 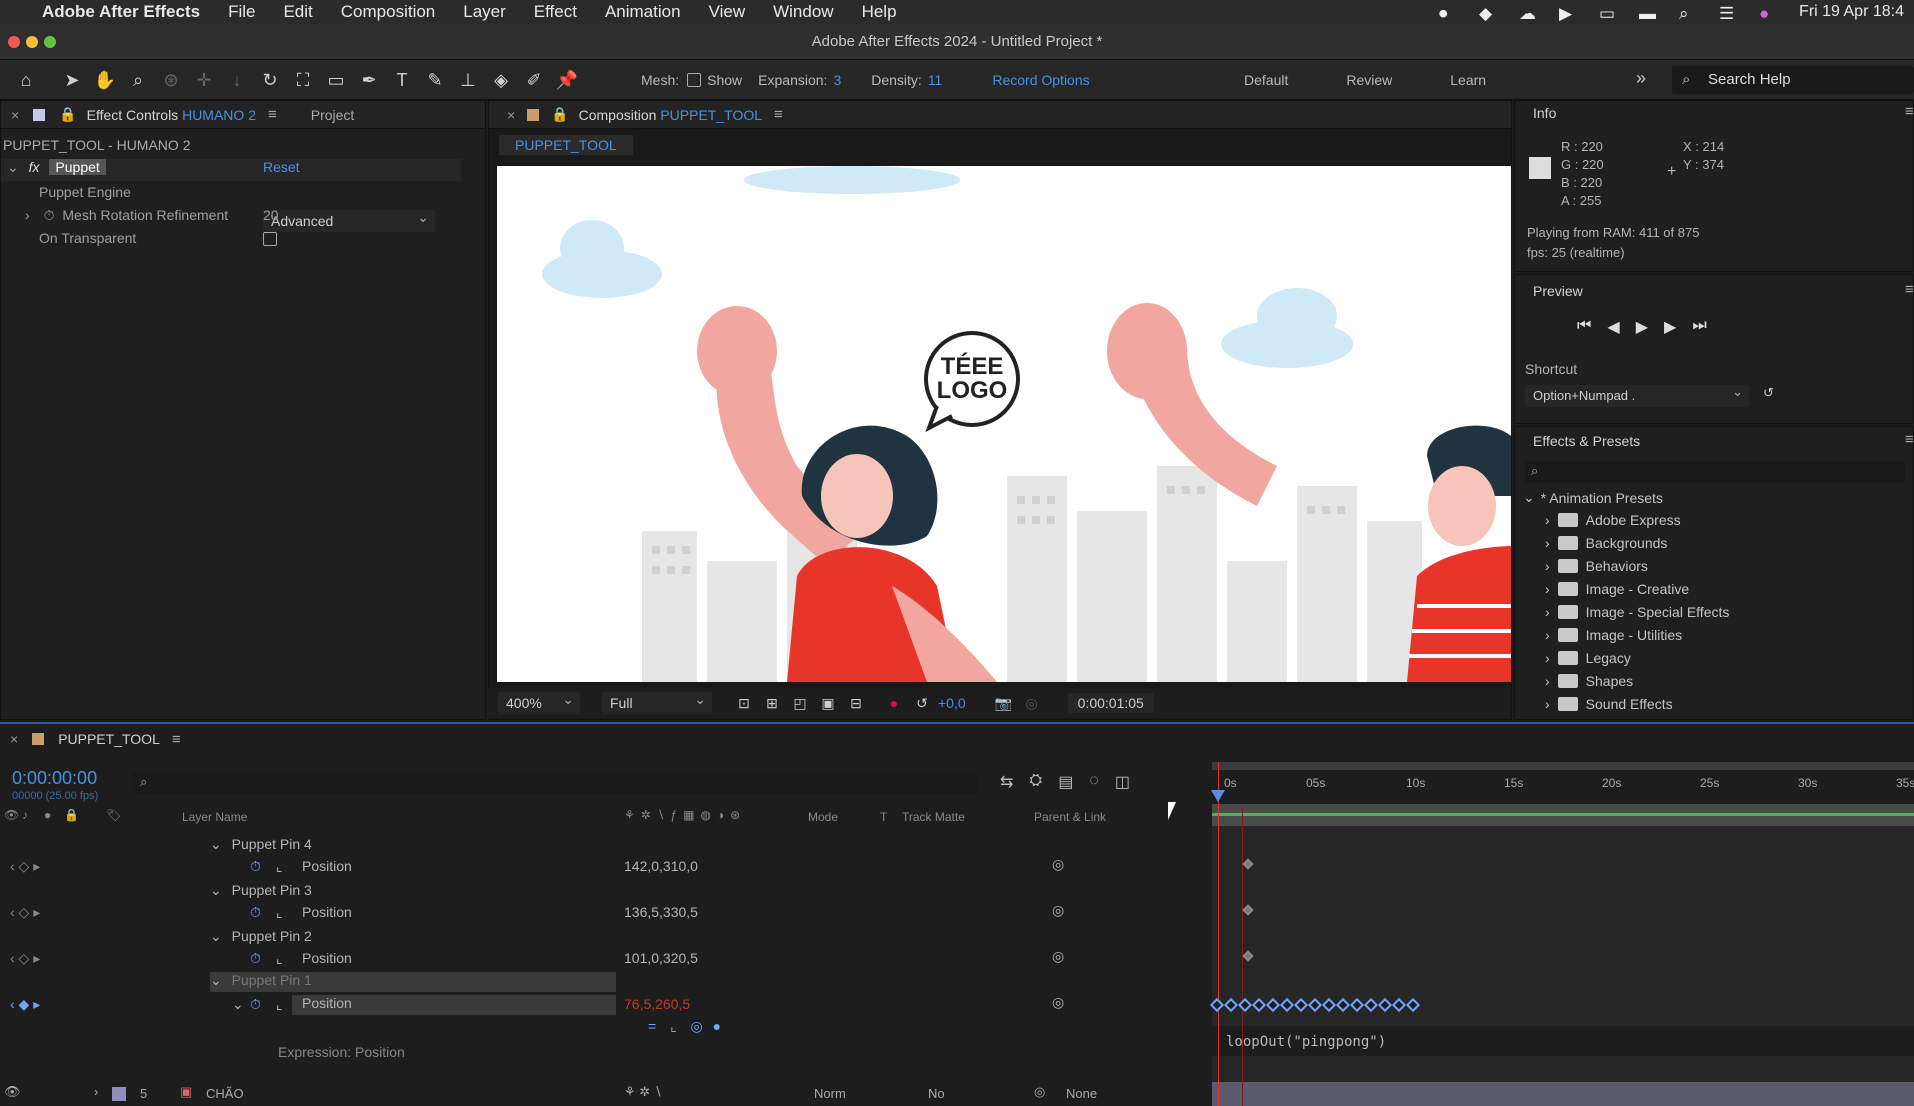 I want to click on expression-language-menu-icon: ●, so click(x=717, y=1026).